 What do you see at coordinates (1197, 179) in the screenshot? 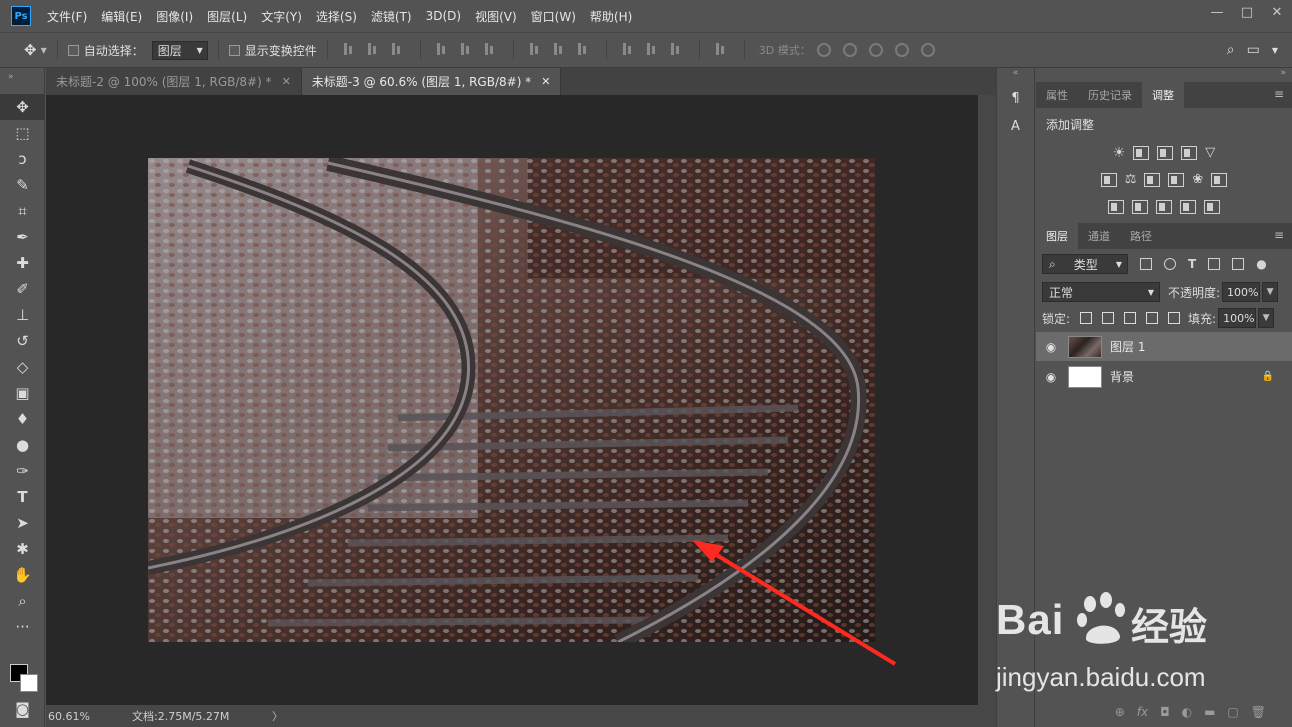
I see `channel-mixer-icon: ❀` at bounding box center [1197, 179].